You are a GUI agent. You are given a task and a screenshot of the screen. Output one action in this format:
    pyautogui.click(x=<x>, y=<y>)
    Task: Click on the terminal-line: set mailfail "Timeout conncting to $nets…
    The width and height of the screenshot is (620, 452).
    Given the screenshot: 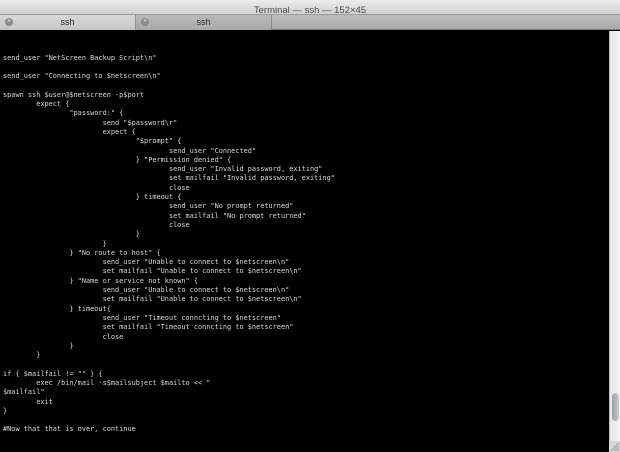 What is the action you would take?
    pyautogui.click(x=148, y=327)
    